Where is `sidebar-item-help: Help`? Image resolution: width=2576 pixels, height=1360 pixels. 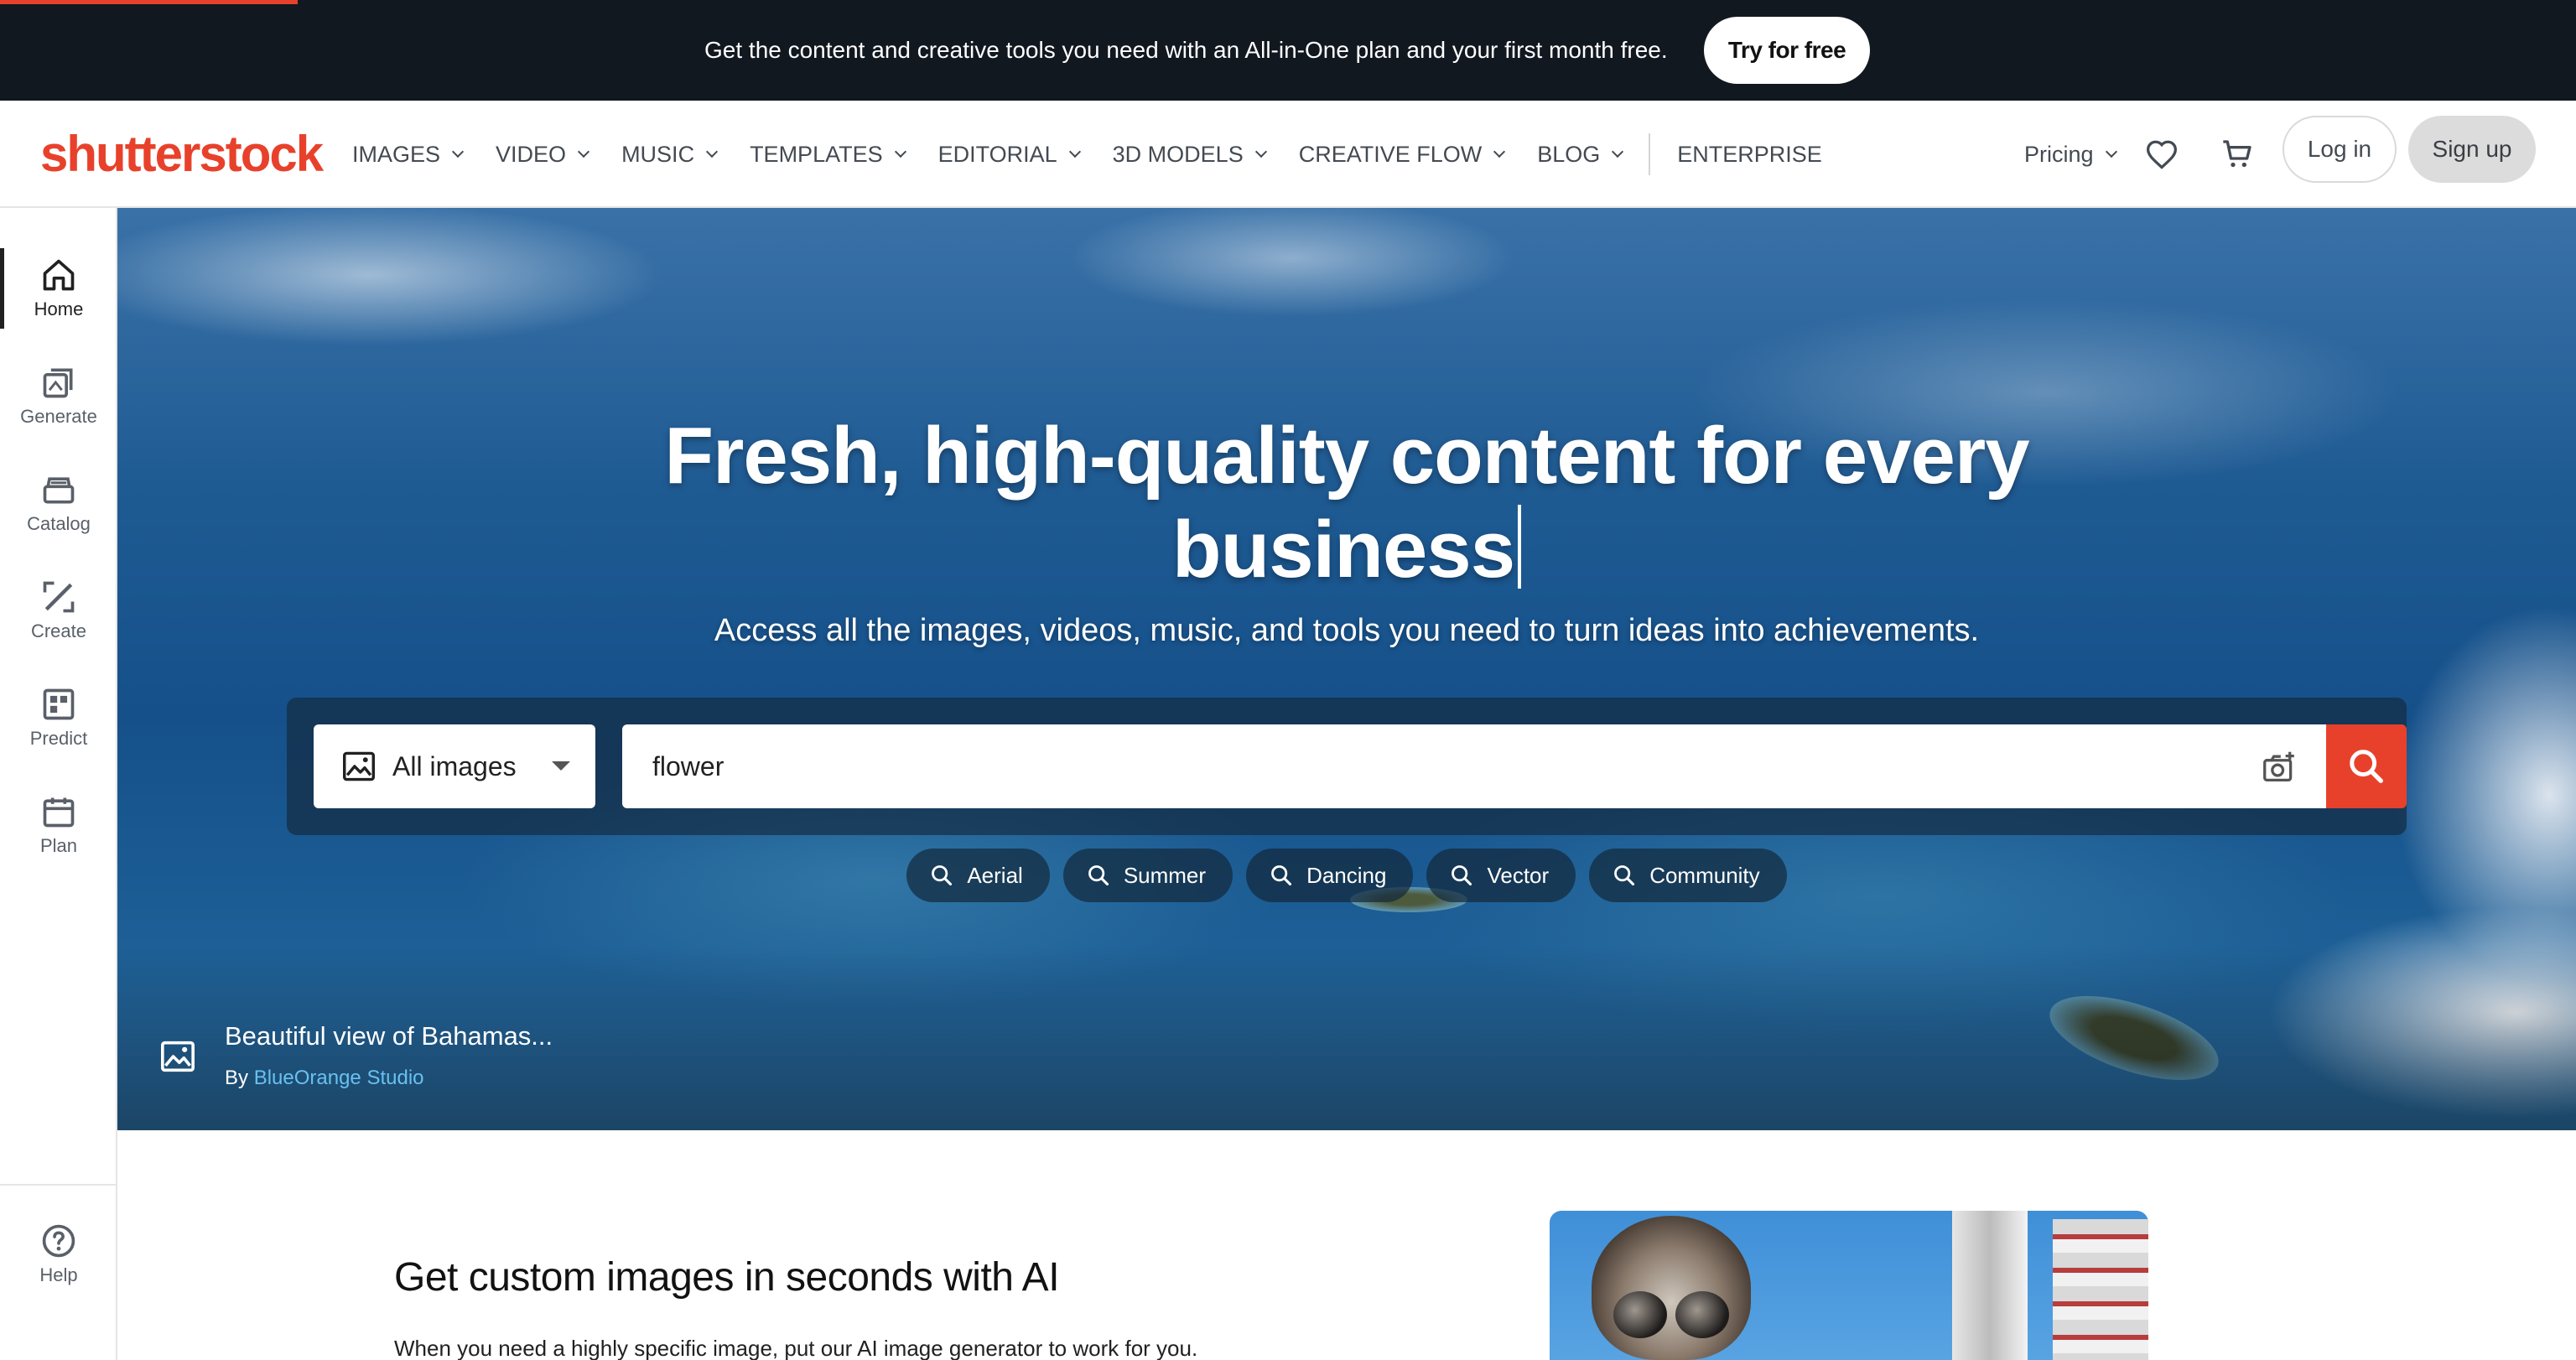 sidebar-item-help: Help is located at coordinates (59, 1256).